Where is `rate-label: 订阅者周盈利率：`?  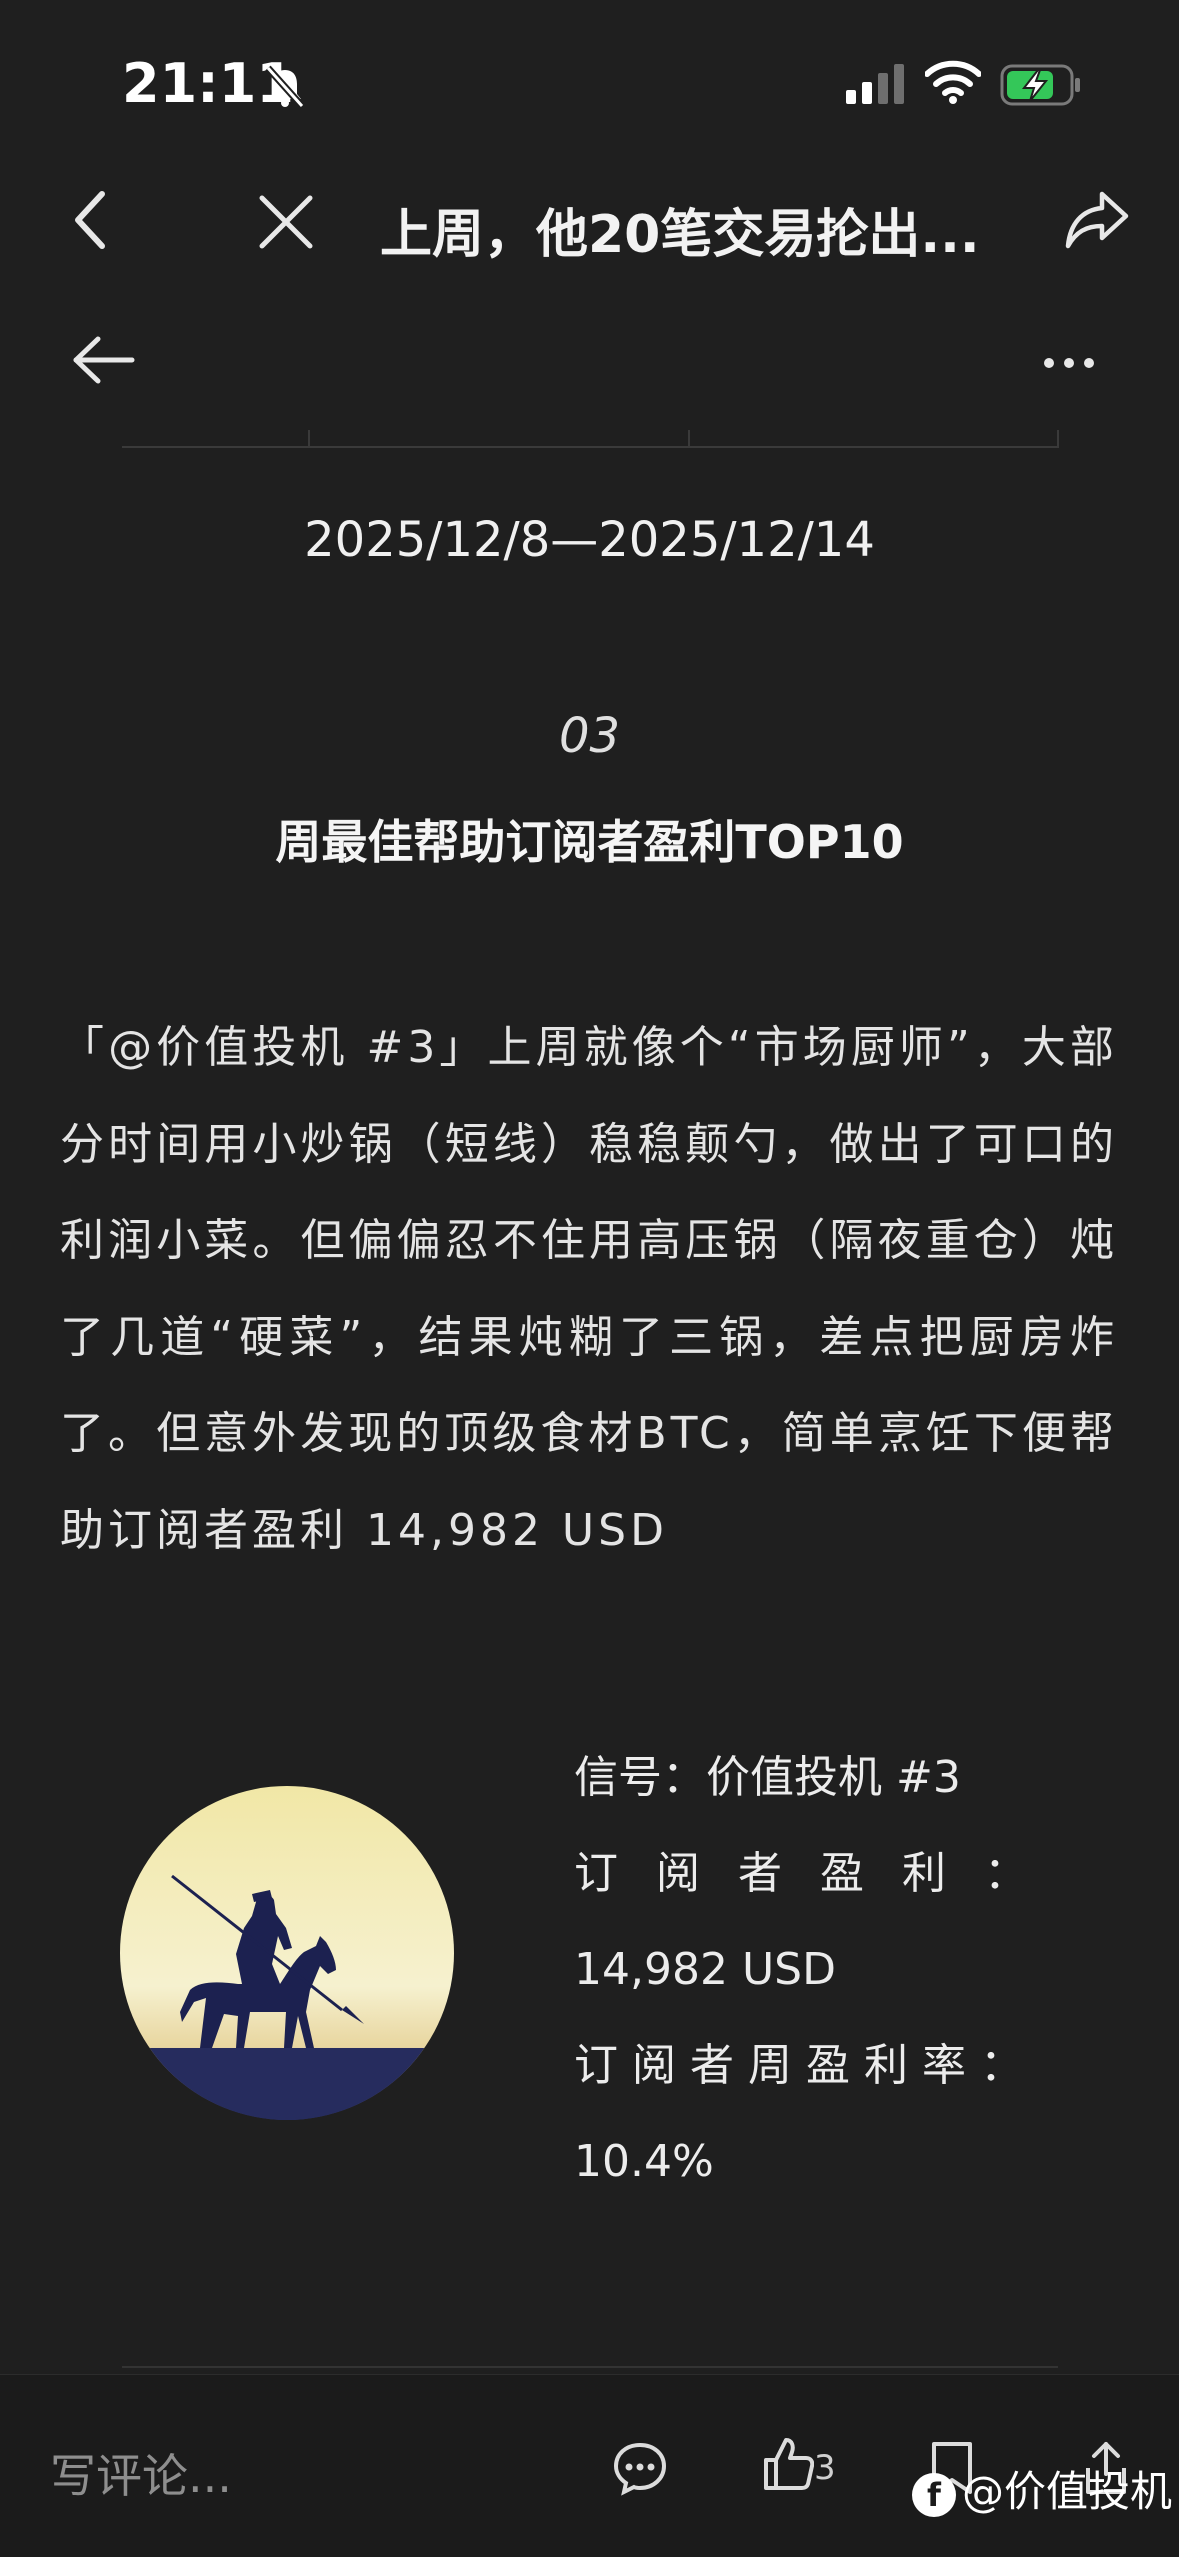
rate-label: 订阅者周盈利率： is located at coordinates (806, 2065).